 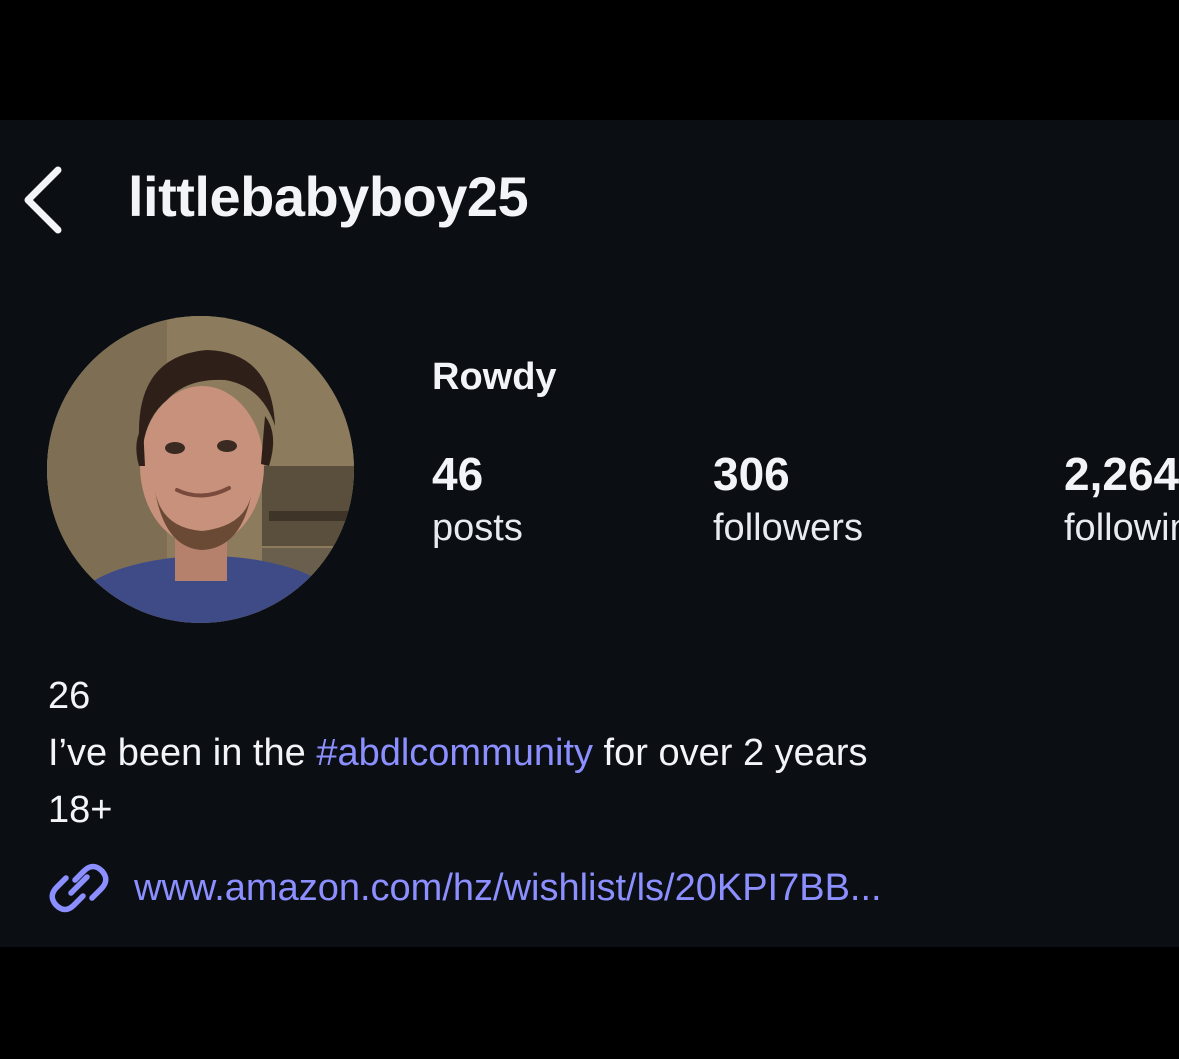 I want to click on chevron-left-icon, so click(x=43, y=200).